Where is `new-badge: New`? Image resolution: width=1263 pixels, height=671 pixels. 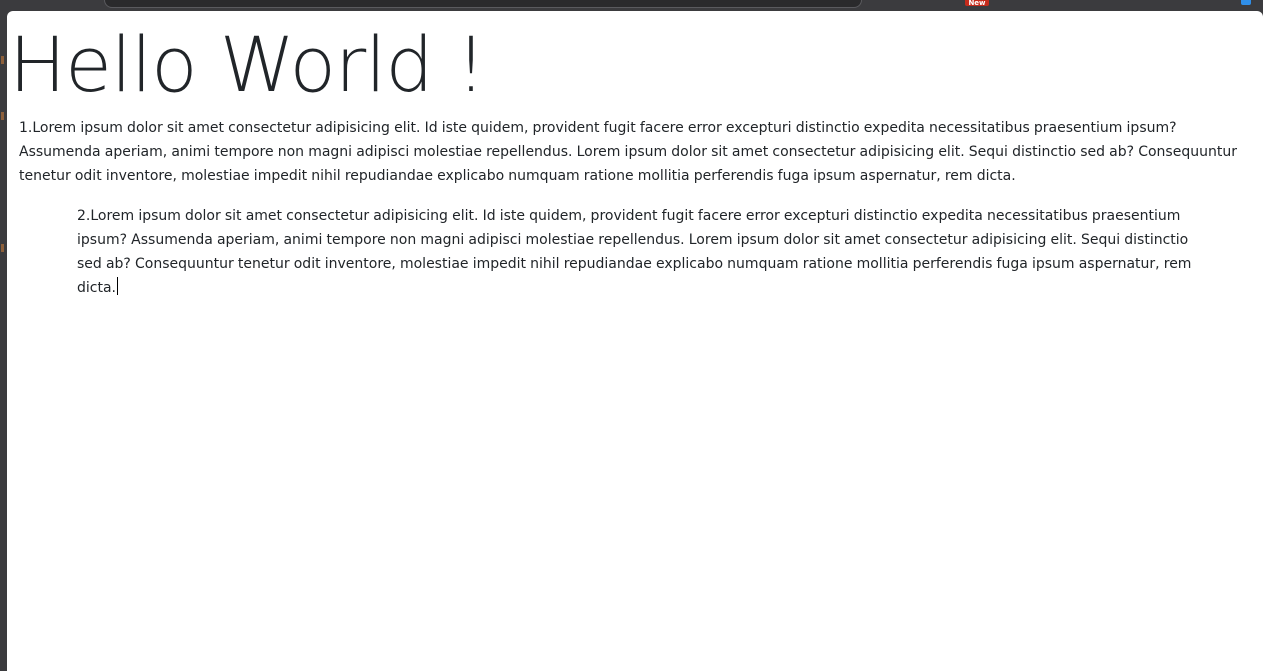 new-badge: New is located at coordinates (977, 3).